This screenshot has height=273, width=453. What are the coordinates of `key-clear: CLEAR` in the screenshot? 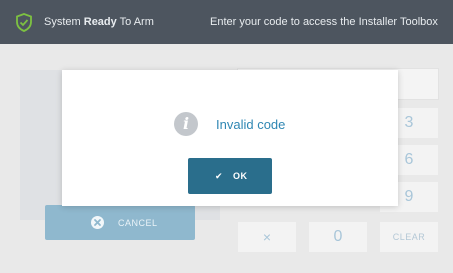 It's located at (409, 237).